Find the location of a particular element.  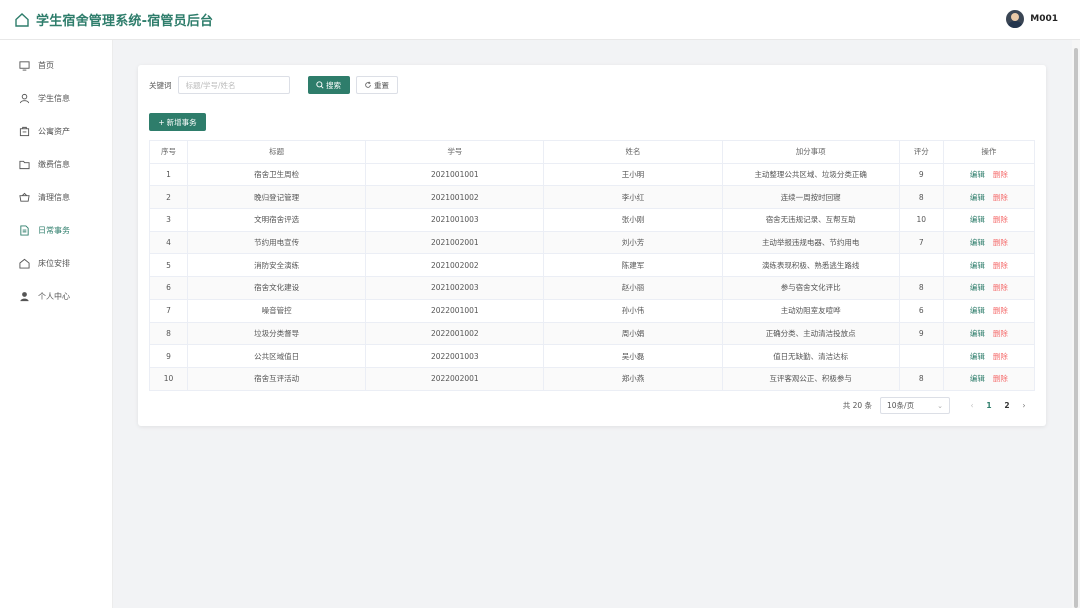

plus-icon: + is located at coordinates (161, 122).